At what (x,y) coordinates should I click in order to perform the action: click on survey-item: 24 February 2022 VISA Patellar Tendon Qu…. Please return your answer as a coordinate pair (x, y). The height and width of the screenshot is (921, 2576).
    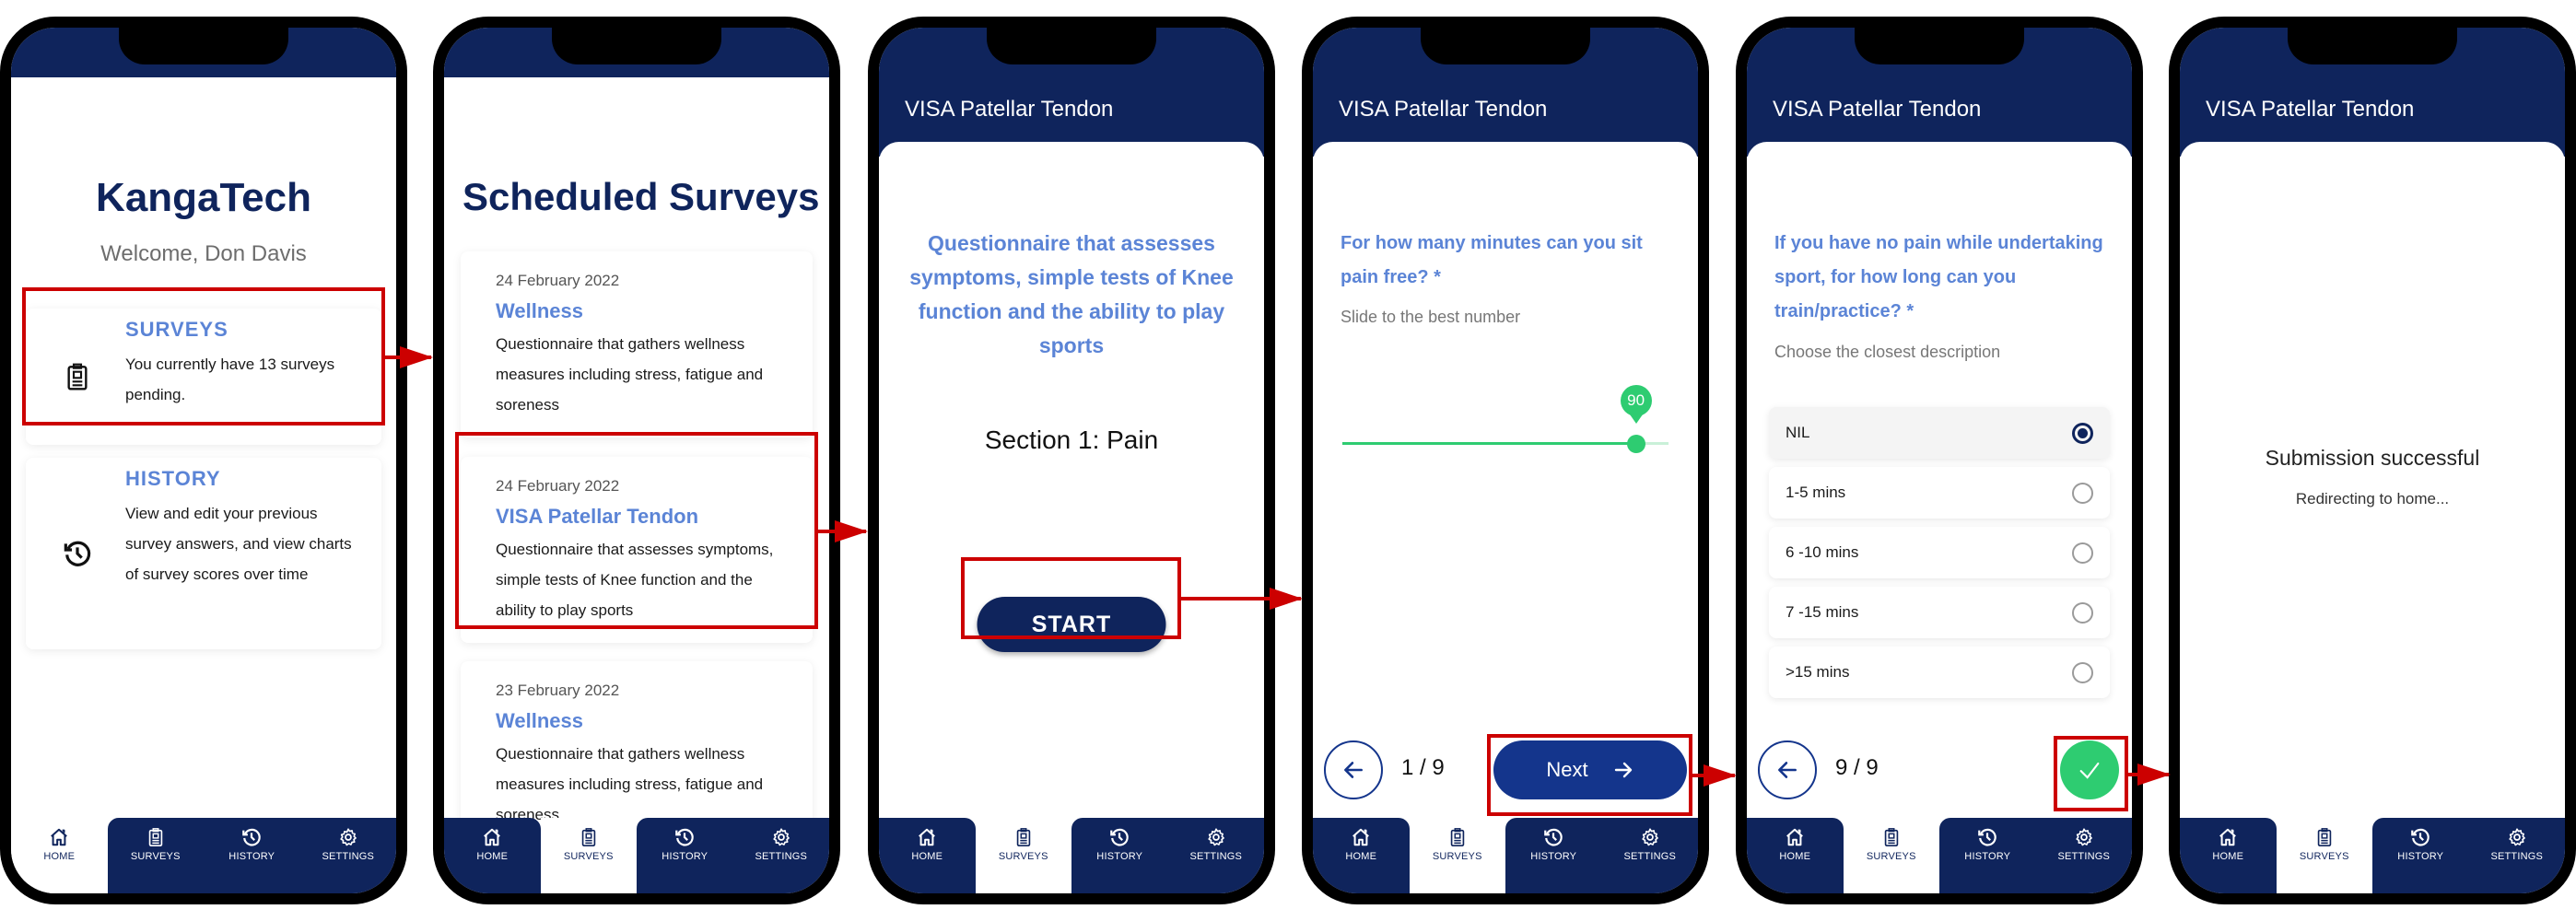
    Looking at the image, I should click on (637, 550).